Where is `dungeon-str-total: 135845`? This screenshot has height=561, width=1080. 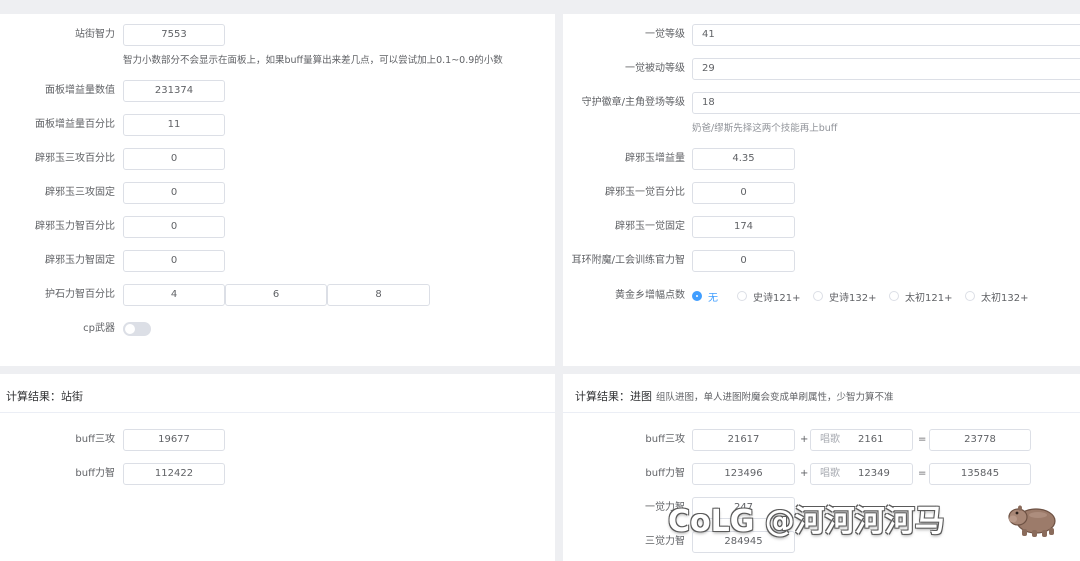
dungeon-str-total: 135845 is located at coordinates (980, 474).